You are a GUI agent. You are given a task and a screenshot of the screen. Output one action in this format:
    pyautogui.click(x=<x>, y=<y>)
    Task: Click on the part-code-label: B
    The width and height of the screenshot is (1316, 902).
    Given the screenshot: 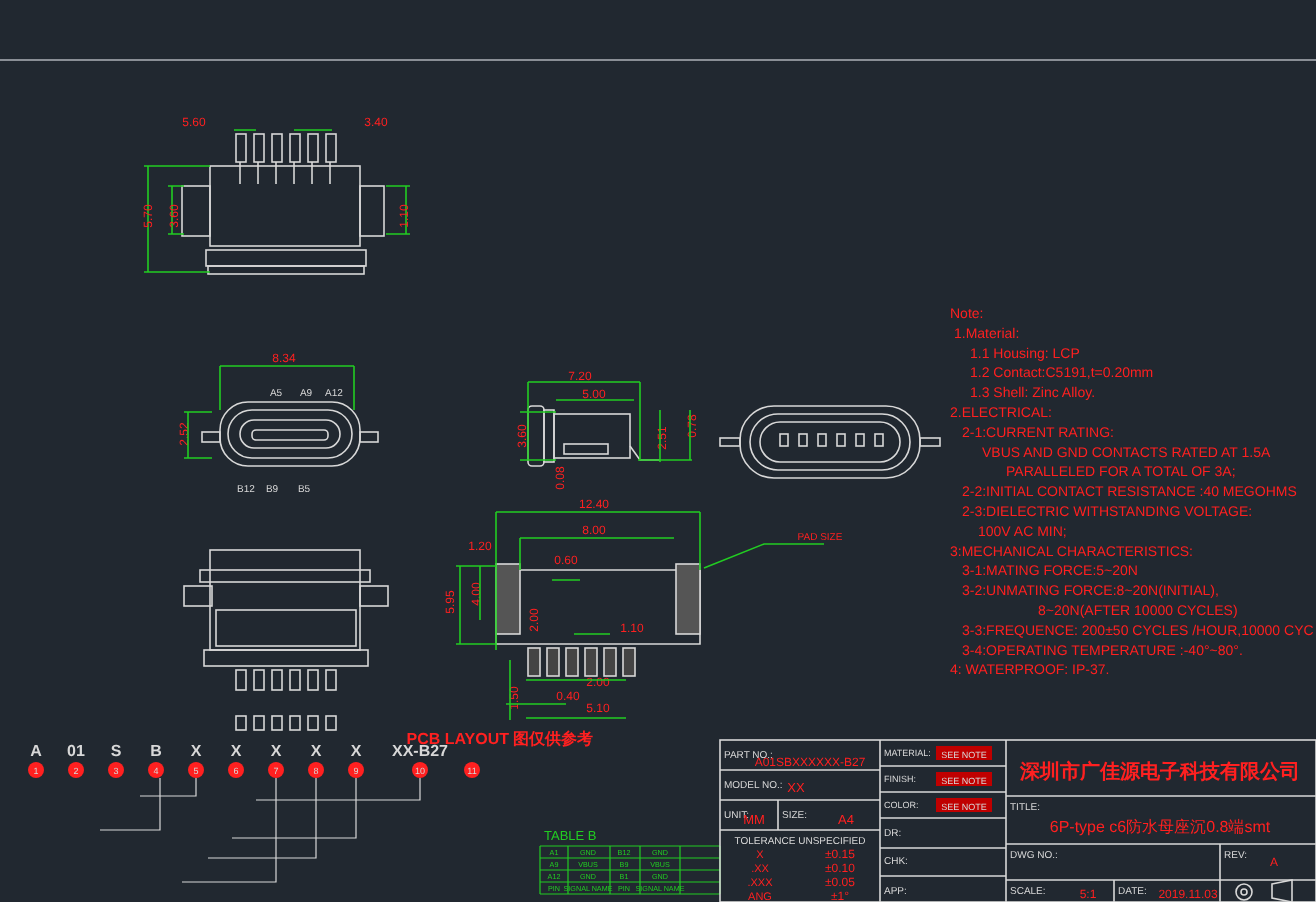 What is the action you would take?
    pyautogui.click(x=156, y=751)
    